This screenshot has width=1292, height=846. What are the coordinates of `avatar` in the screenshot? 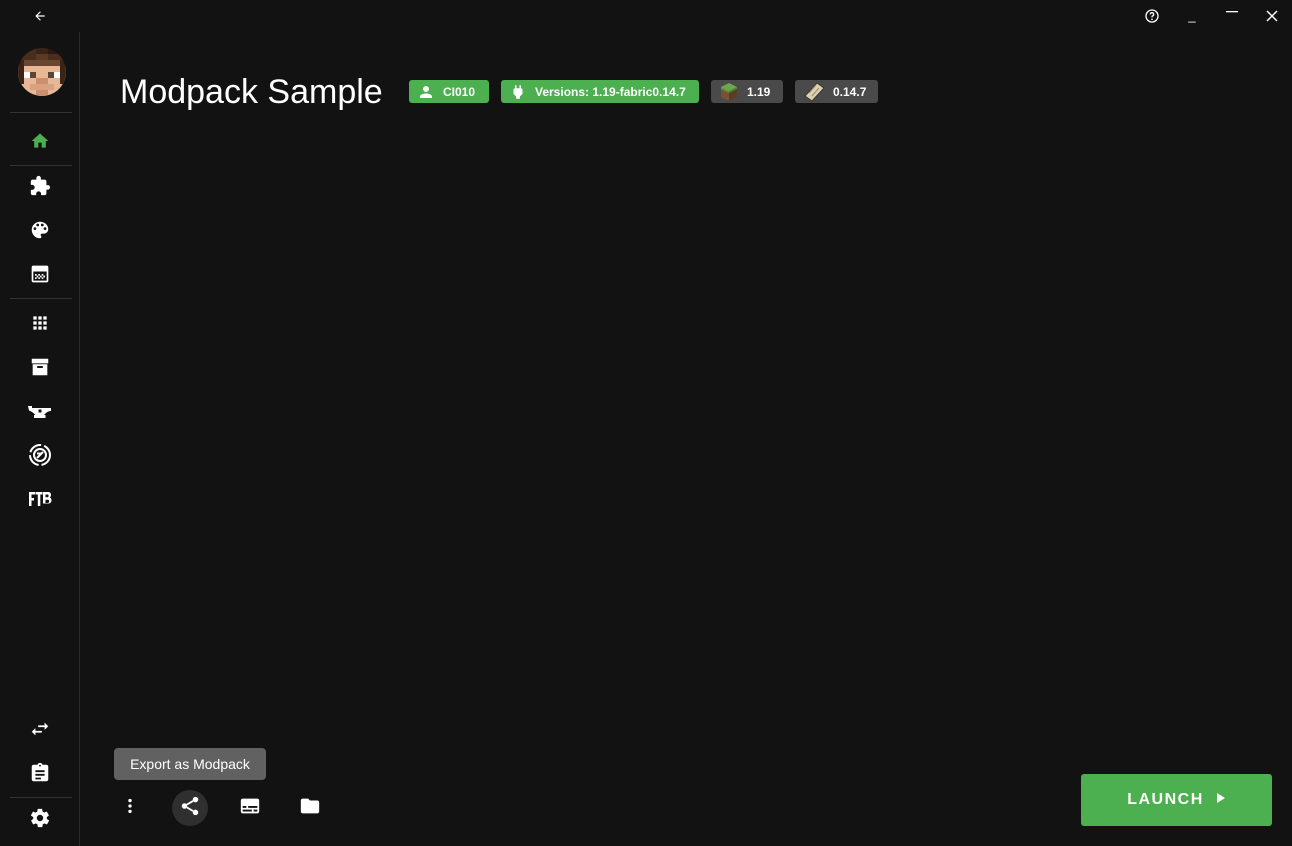 It's located at (42, 72).